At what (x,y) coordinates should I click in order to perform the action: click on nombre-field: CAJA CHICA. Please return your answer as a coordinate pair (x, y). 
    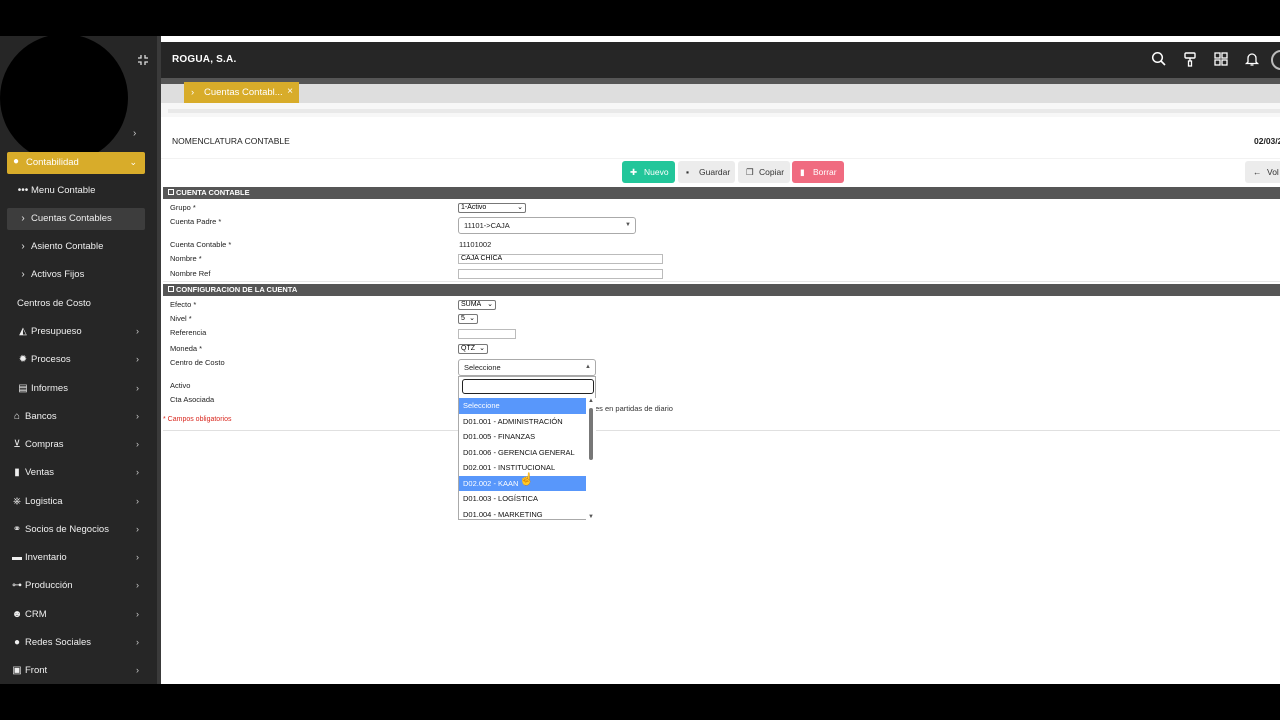
    Looking at the image, I should click on (560, 259).